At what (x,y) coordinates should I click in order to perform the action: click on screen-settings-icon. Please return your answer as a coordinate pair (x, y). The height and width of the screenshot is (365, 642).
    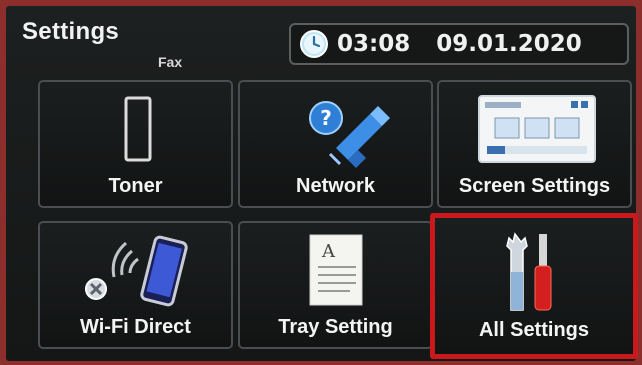
    Looking at the image, I should click on (537, 129).